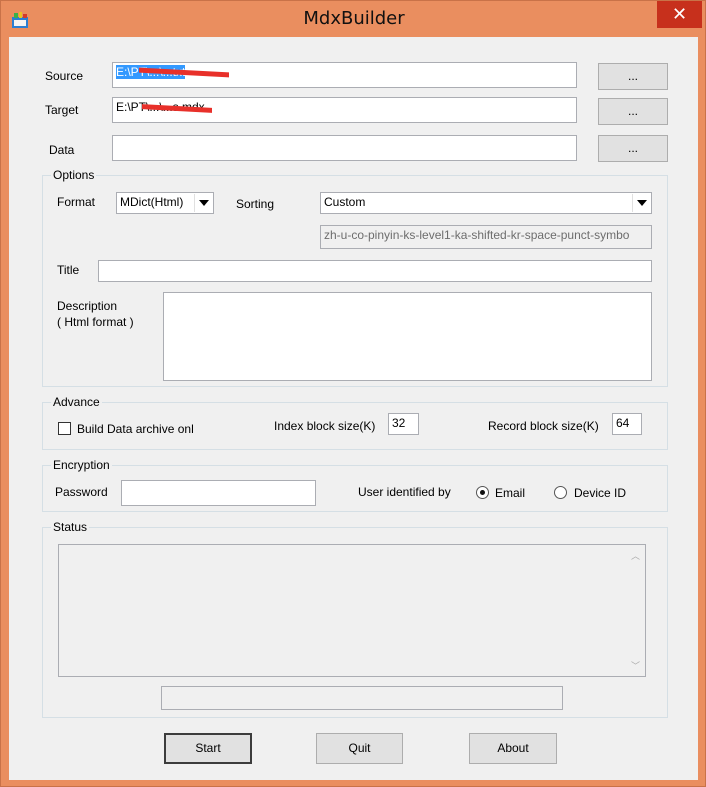  What do you see at coordinates (636, 665) in the screenshot?
I see `scroll-down-icon: ﹀` at bounding box center [636, 665].